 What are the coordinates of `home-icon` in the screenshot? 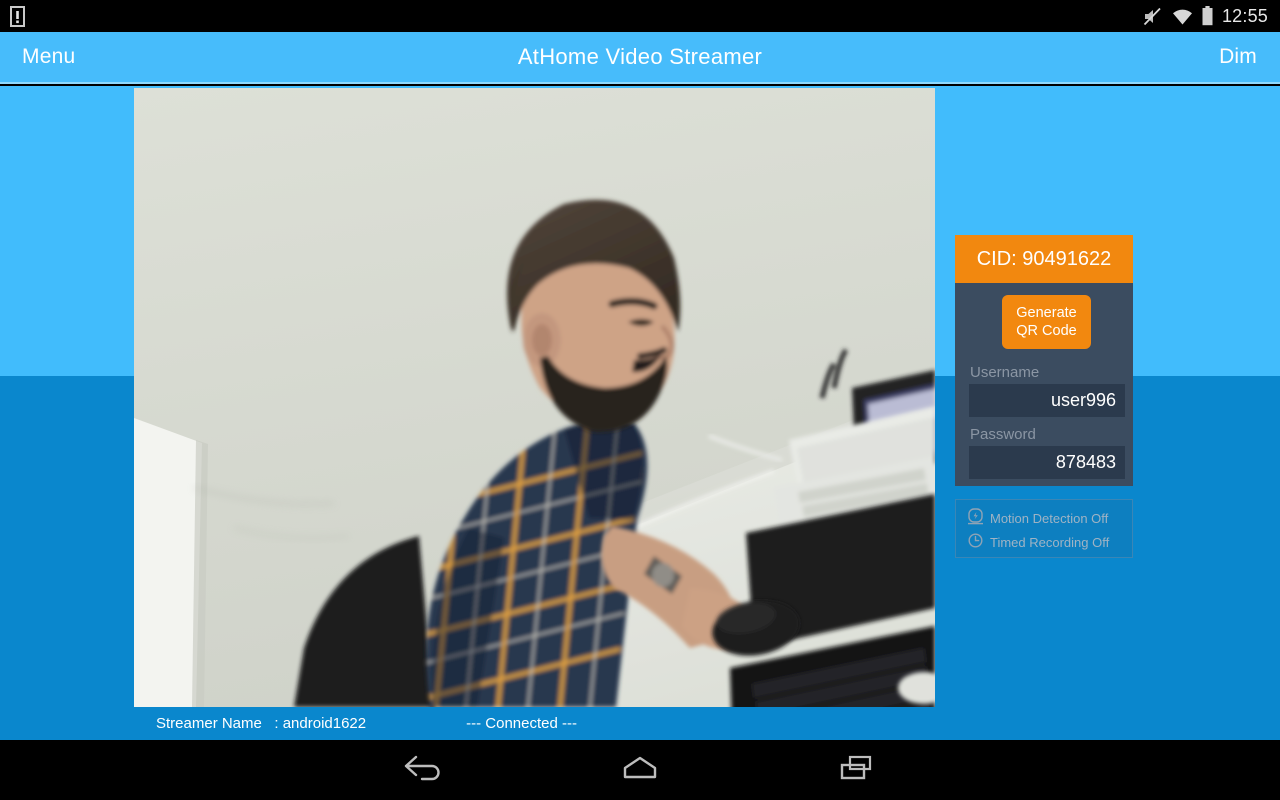 It's located at (640, 770).